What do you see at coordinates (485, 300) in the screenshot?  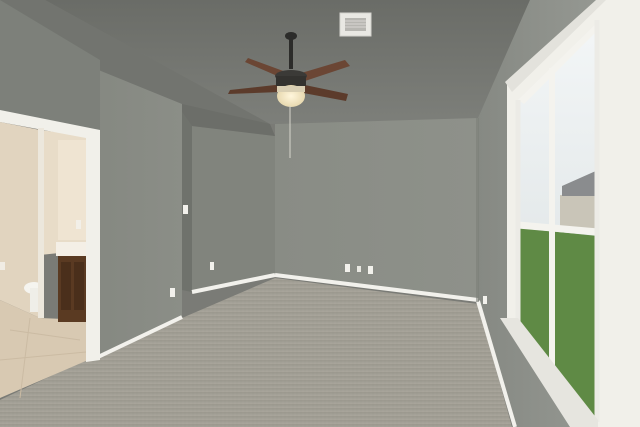 I see `outlet-right-wall` at bounding box center [485, 300].